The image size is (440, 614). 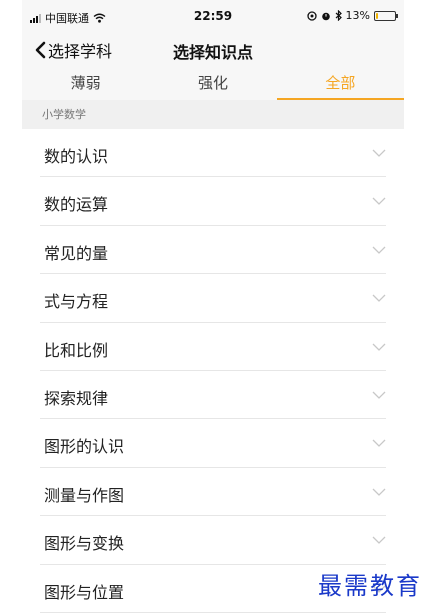 I want to click on battery-percent: 13%, so click(x=357, y=15).